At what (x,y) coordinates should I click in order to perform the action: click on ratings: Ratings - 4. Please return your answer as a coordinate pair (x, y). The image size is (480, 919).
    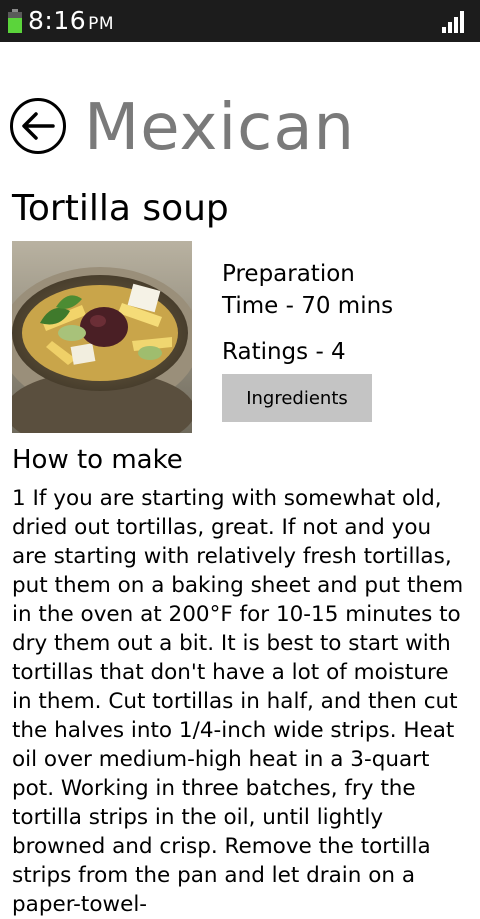
    Looking at the image, I should click on (284, 352).